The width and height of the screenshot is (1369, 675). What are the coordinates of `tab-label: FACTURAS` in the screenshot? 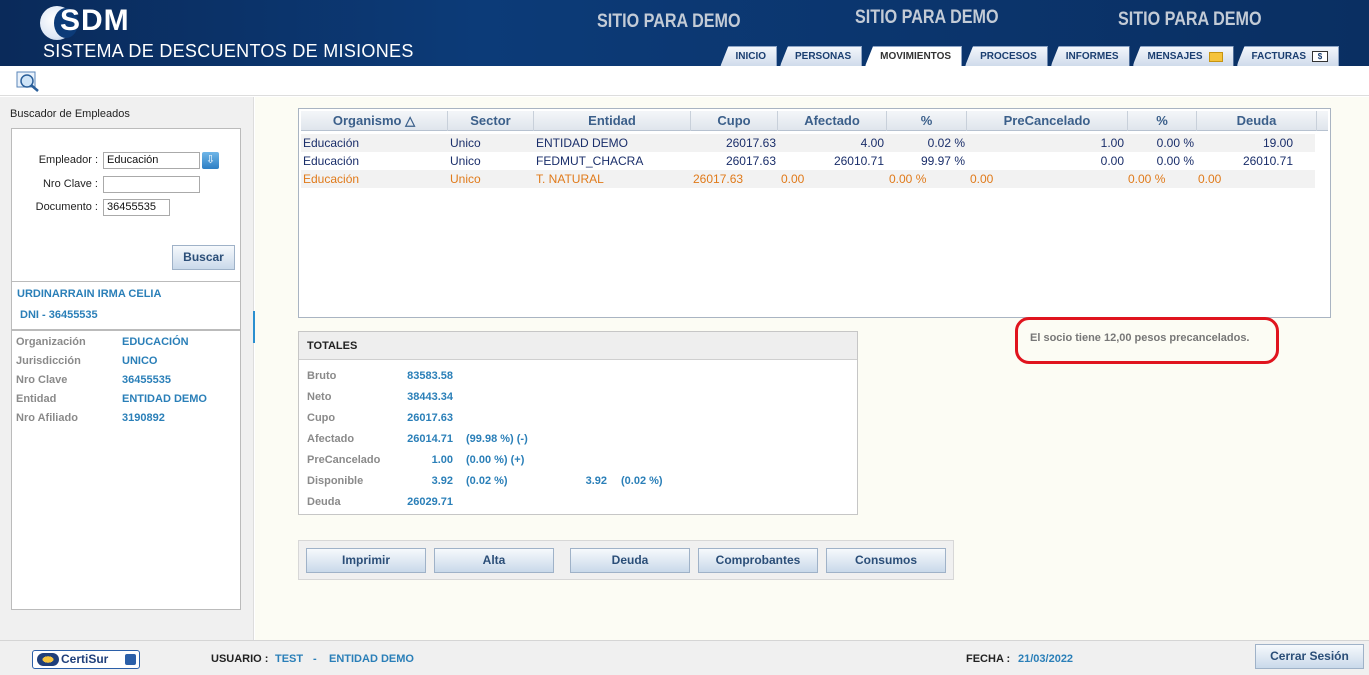 It's located at (1278, 56).